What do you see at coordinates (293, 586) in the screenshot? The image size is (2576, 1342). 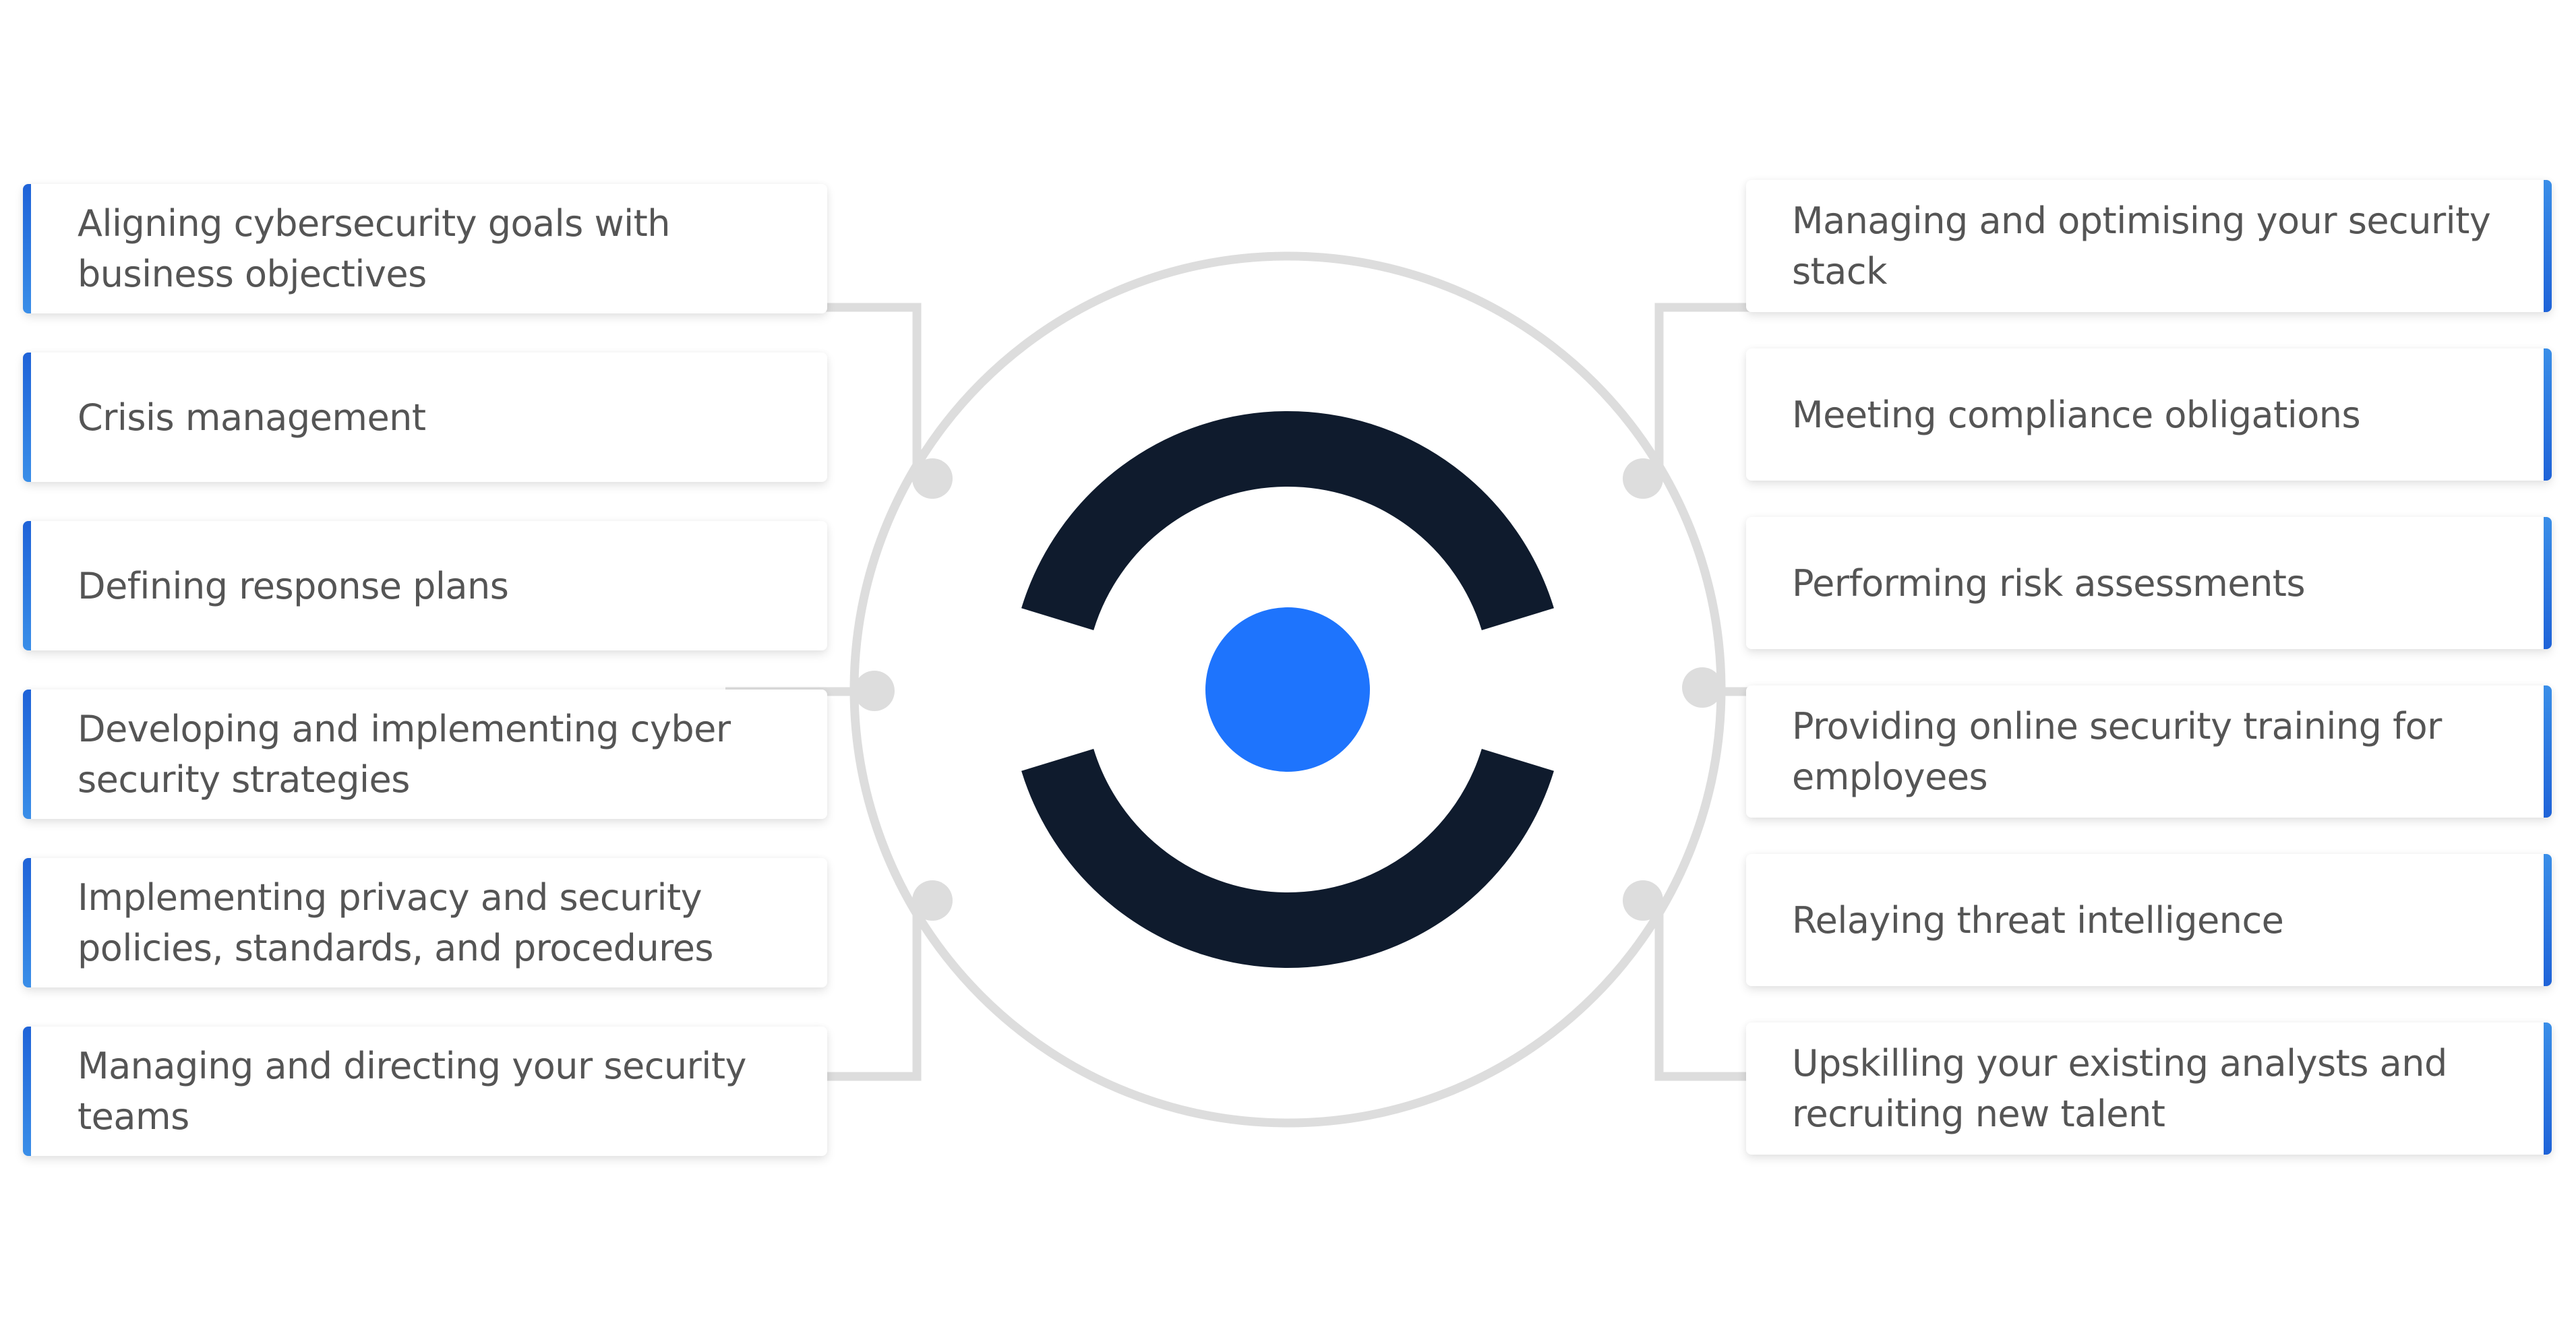 I see `card-label: Defining response plans` at bounding box center [293, 586].